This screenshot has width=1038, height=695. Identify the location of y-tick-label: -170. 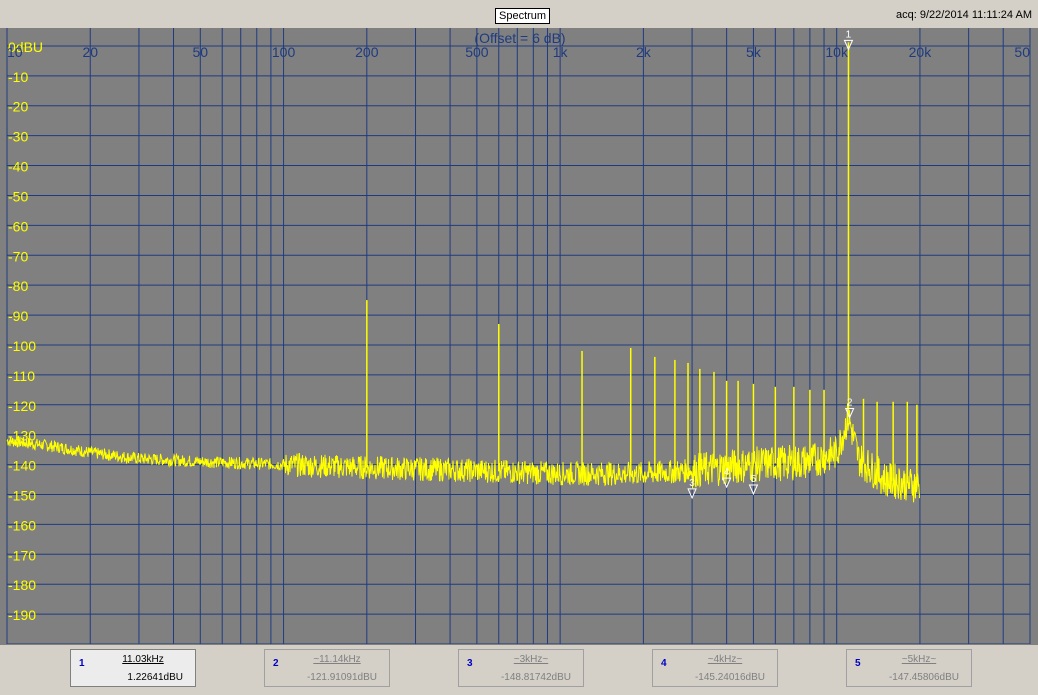
(22, 555).